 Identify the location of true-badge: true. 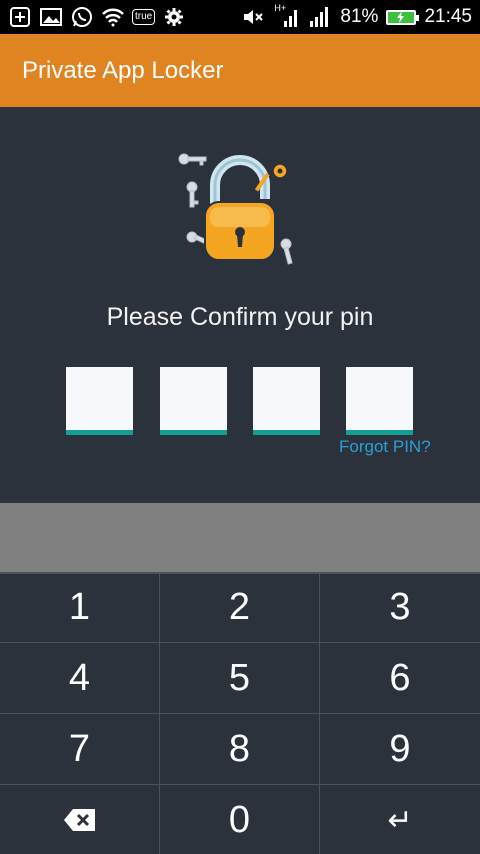
(144, 17).